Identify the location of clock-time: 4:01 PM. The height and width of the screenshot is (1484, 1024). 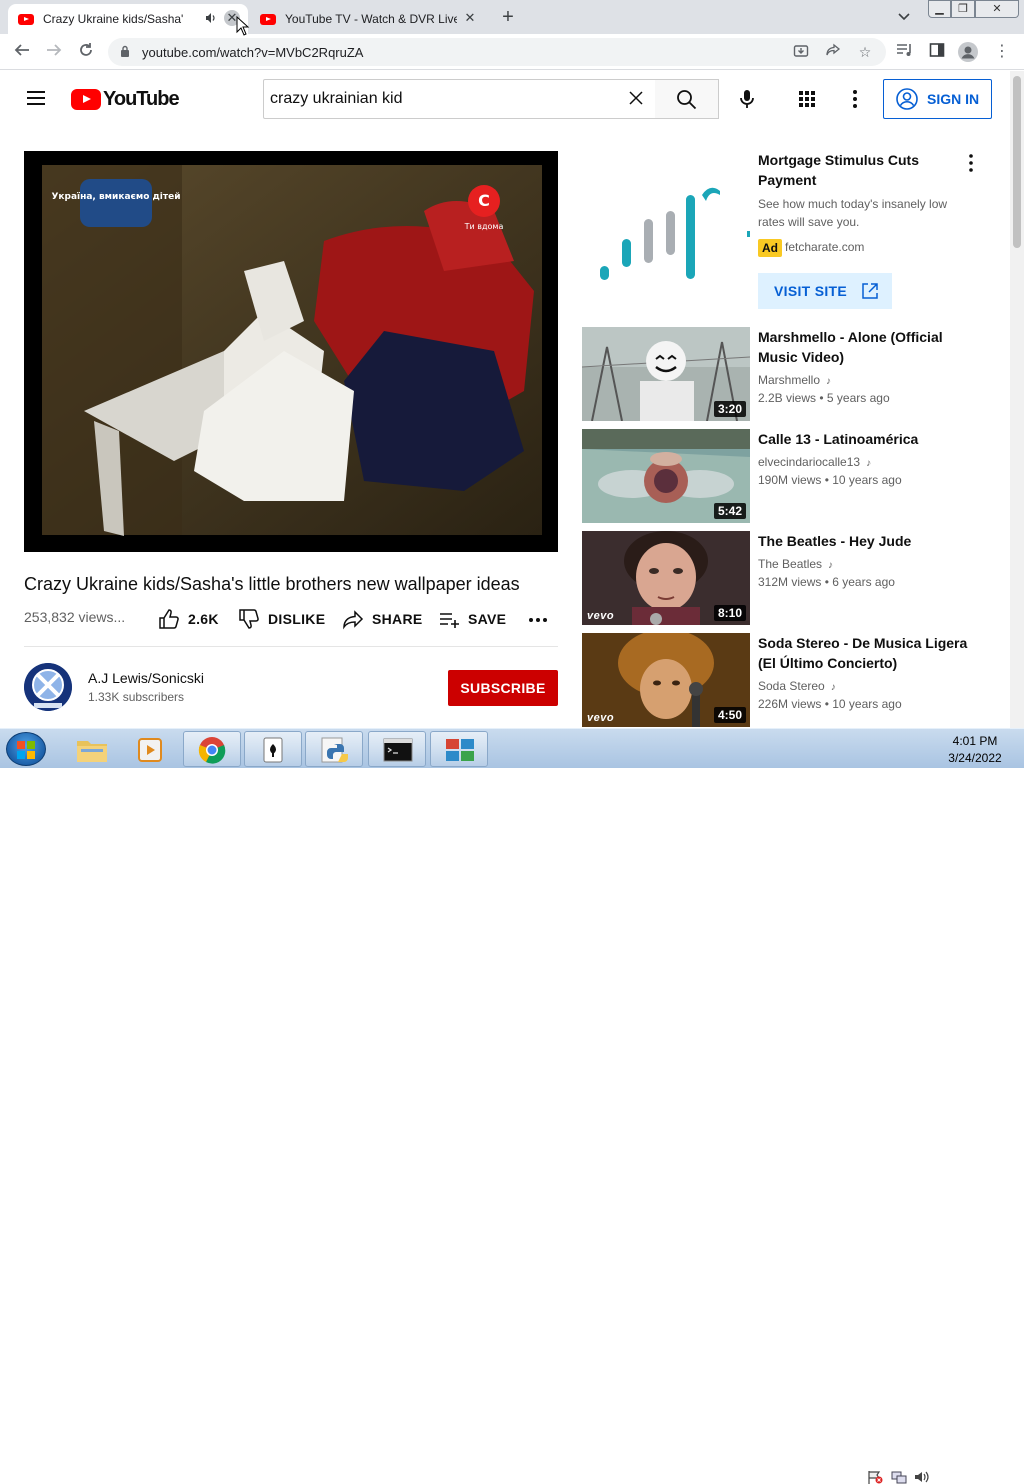
(975, 741).